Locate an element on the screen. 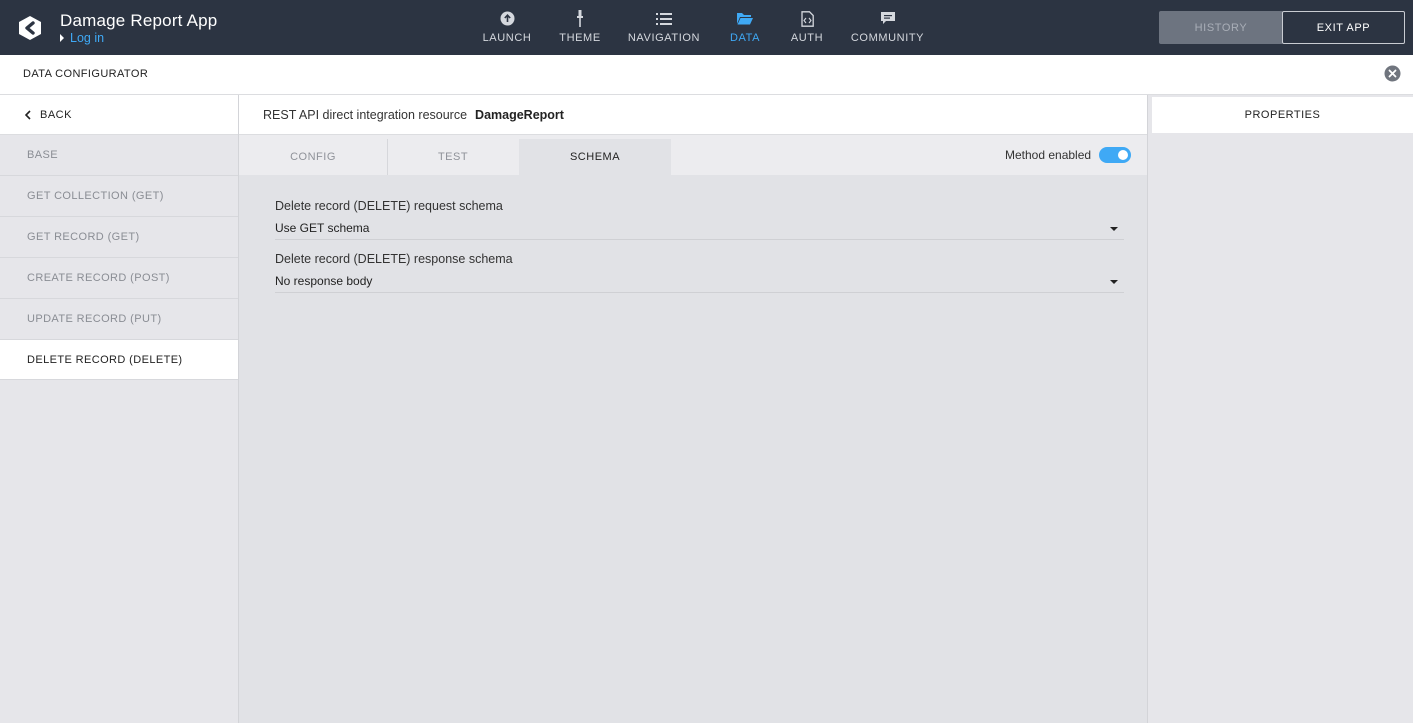  method-enabled-toggle is located at coordinates (1115, 155).